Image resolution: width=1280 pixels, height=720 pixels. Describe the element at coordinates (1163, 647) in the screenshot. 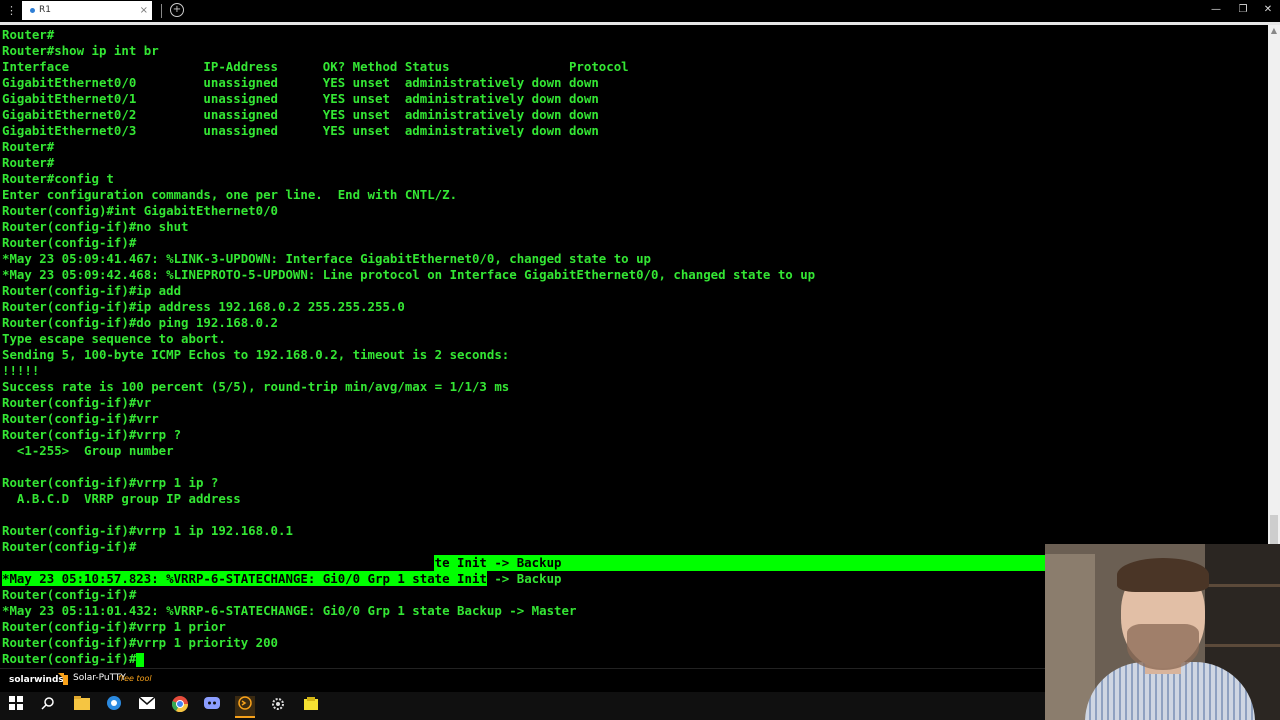

I see `webcam-presenter-beard` at that location.